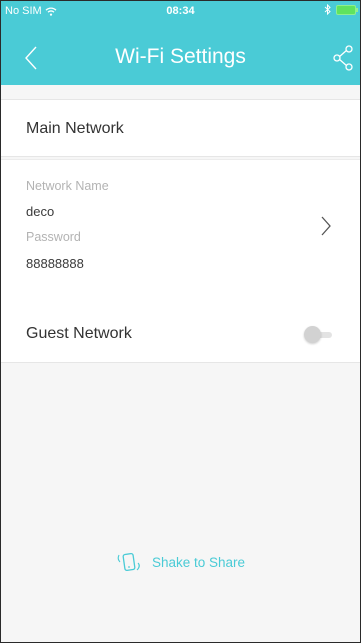 The height and width of the screenshot is (643, 361). What do you see at coordinates (326, 226) in the screenshot?
I see `chevron-right-icon` at bounding box center [326, 226].